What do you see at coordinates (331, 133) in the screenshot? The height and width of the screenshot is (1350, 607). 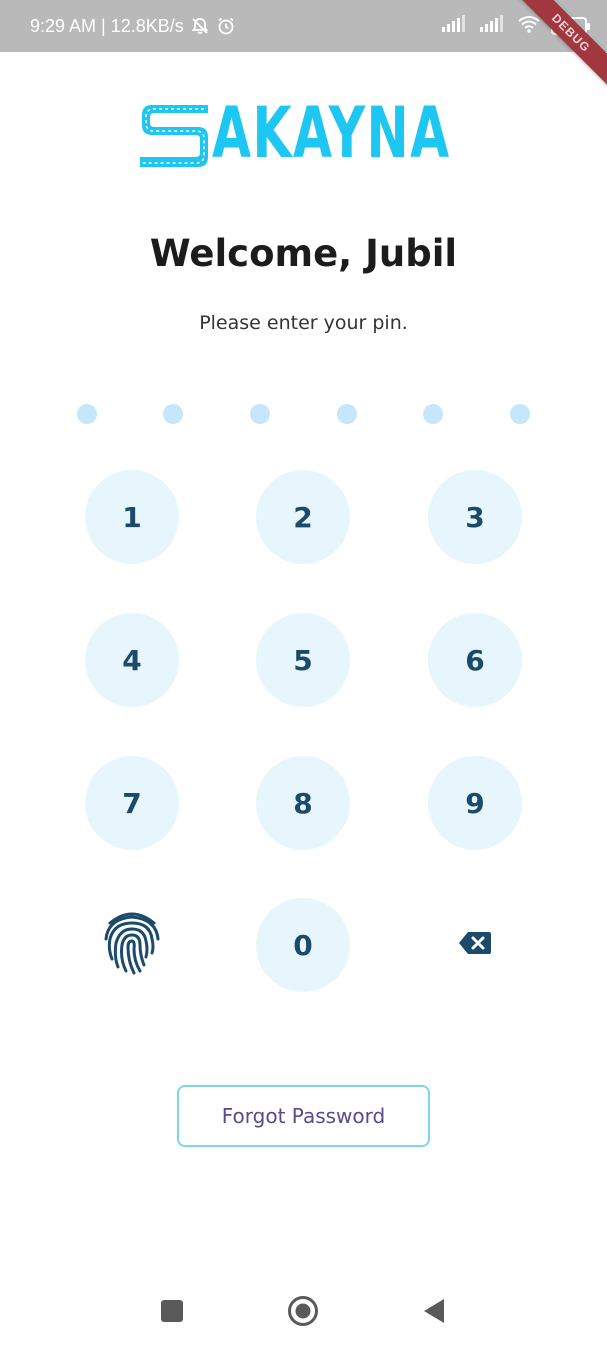 I see `logo-text: AKAYNA` at bounding box center [331, 133].